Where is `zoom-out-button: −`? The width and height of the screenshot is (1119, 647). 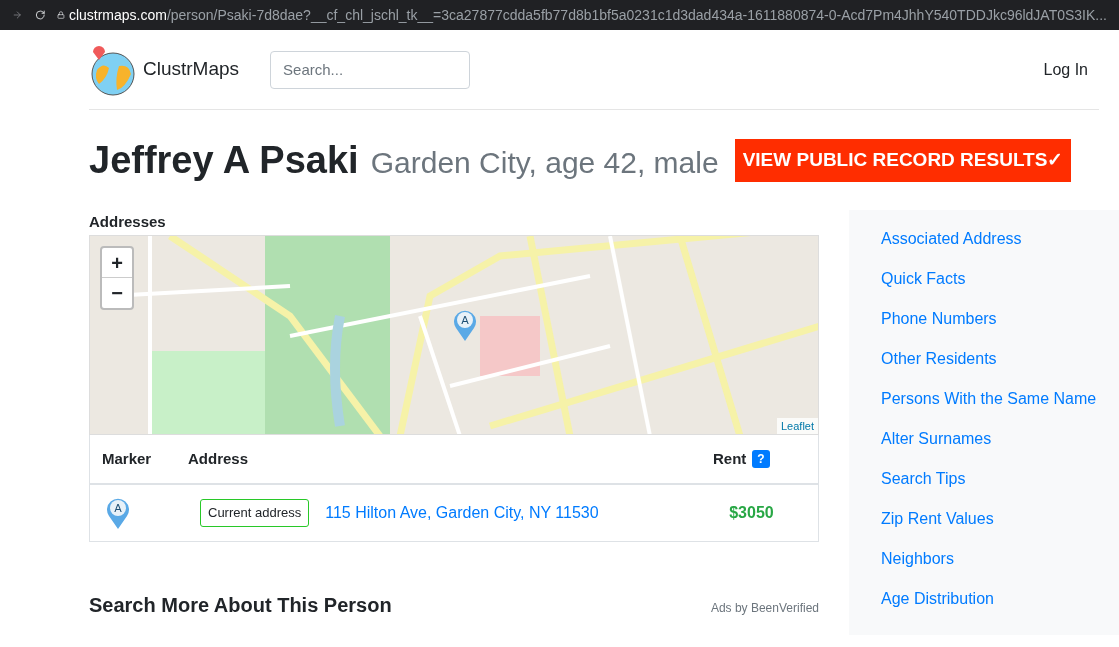 zoom-out-button: − is located at coordinates (117, 293).